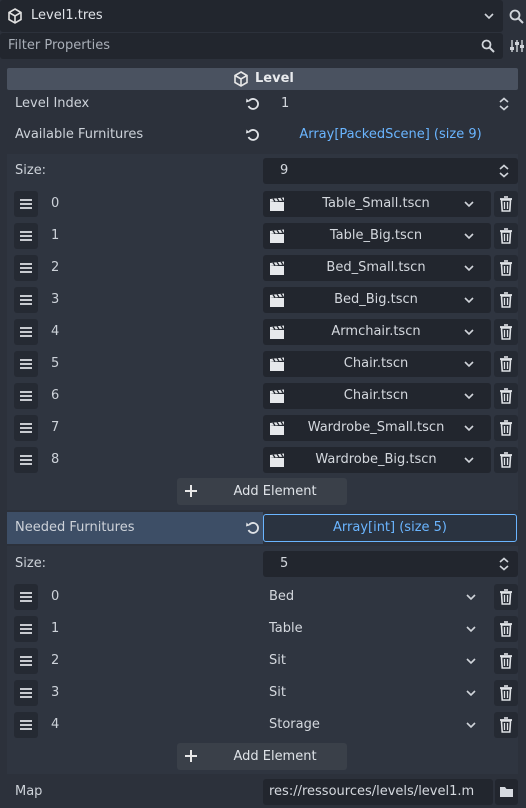 Image resolution: width=526 pixels, height=808 pixels. Describe the element at coordinates (31, 563) in the screenshot. I see `size-label: Size:` at that location.